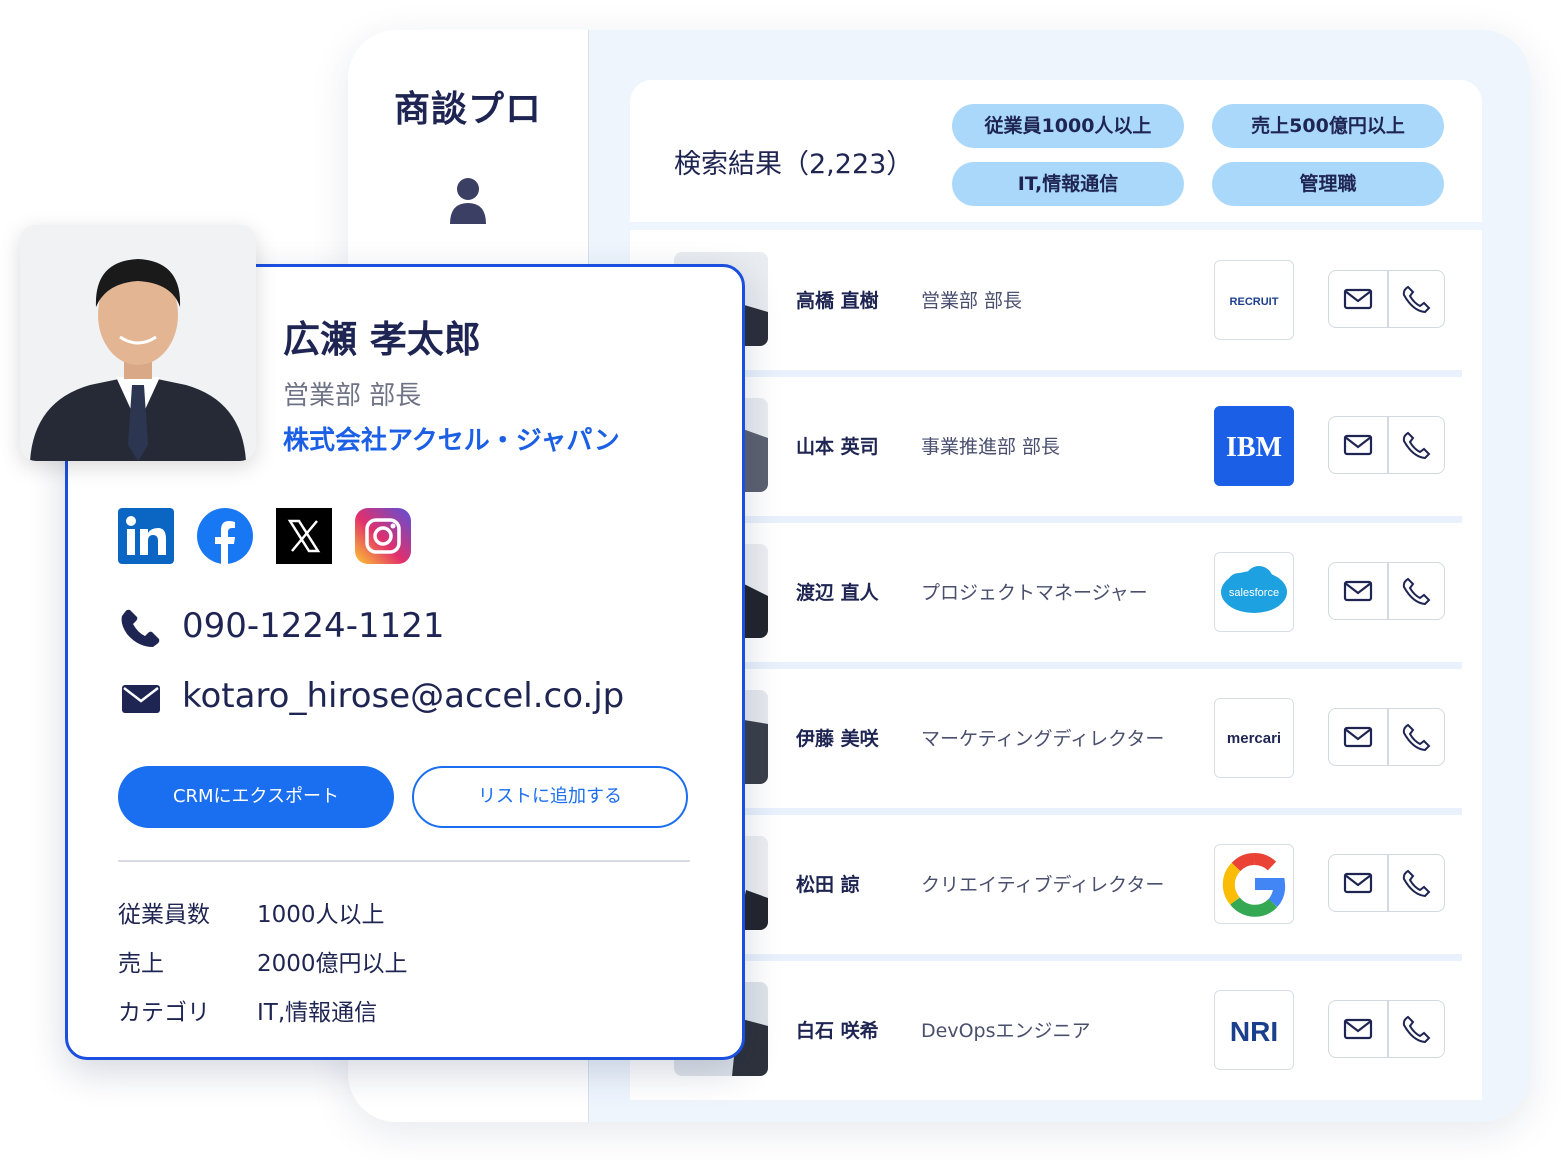 This screenshot has height=1160, width=1561. What do you see at coordinates (141, 964) in the screenshot?
I see `info-label-revenue: 売上` at bounding box center [141, 964].